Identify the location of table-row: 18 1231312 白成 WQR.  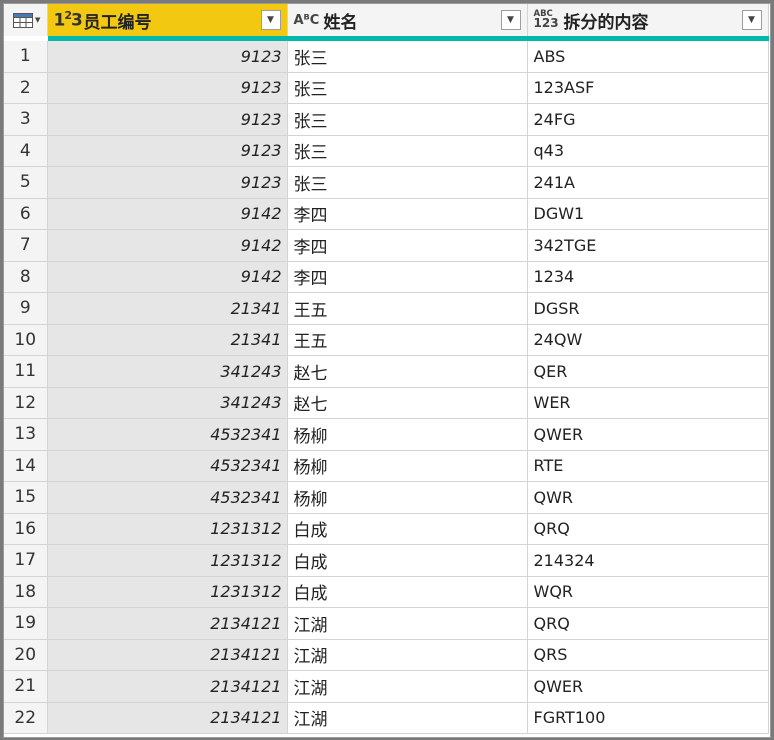
(386, 592).